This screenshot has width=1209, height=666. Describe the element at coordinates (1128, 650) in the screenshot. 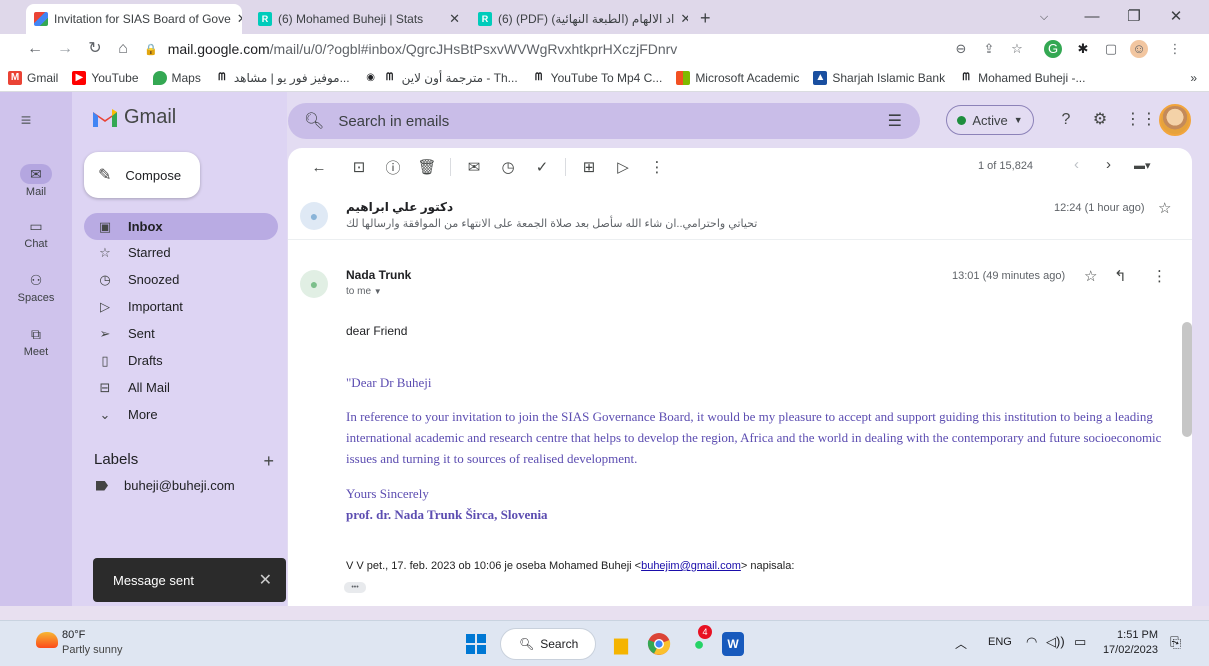

I see `clock-date: 17/02/2023` at that location.